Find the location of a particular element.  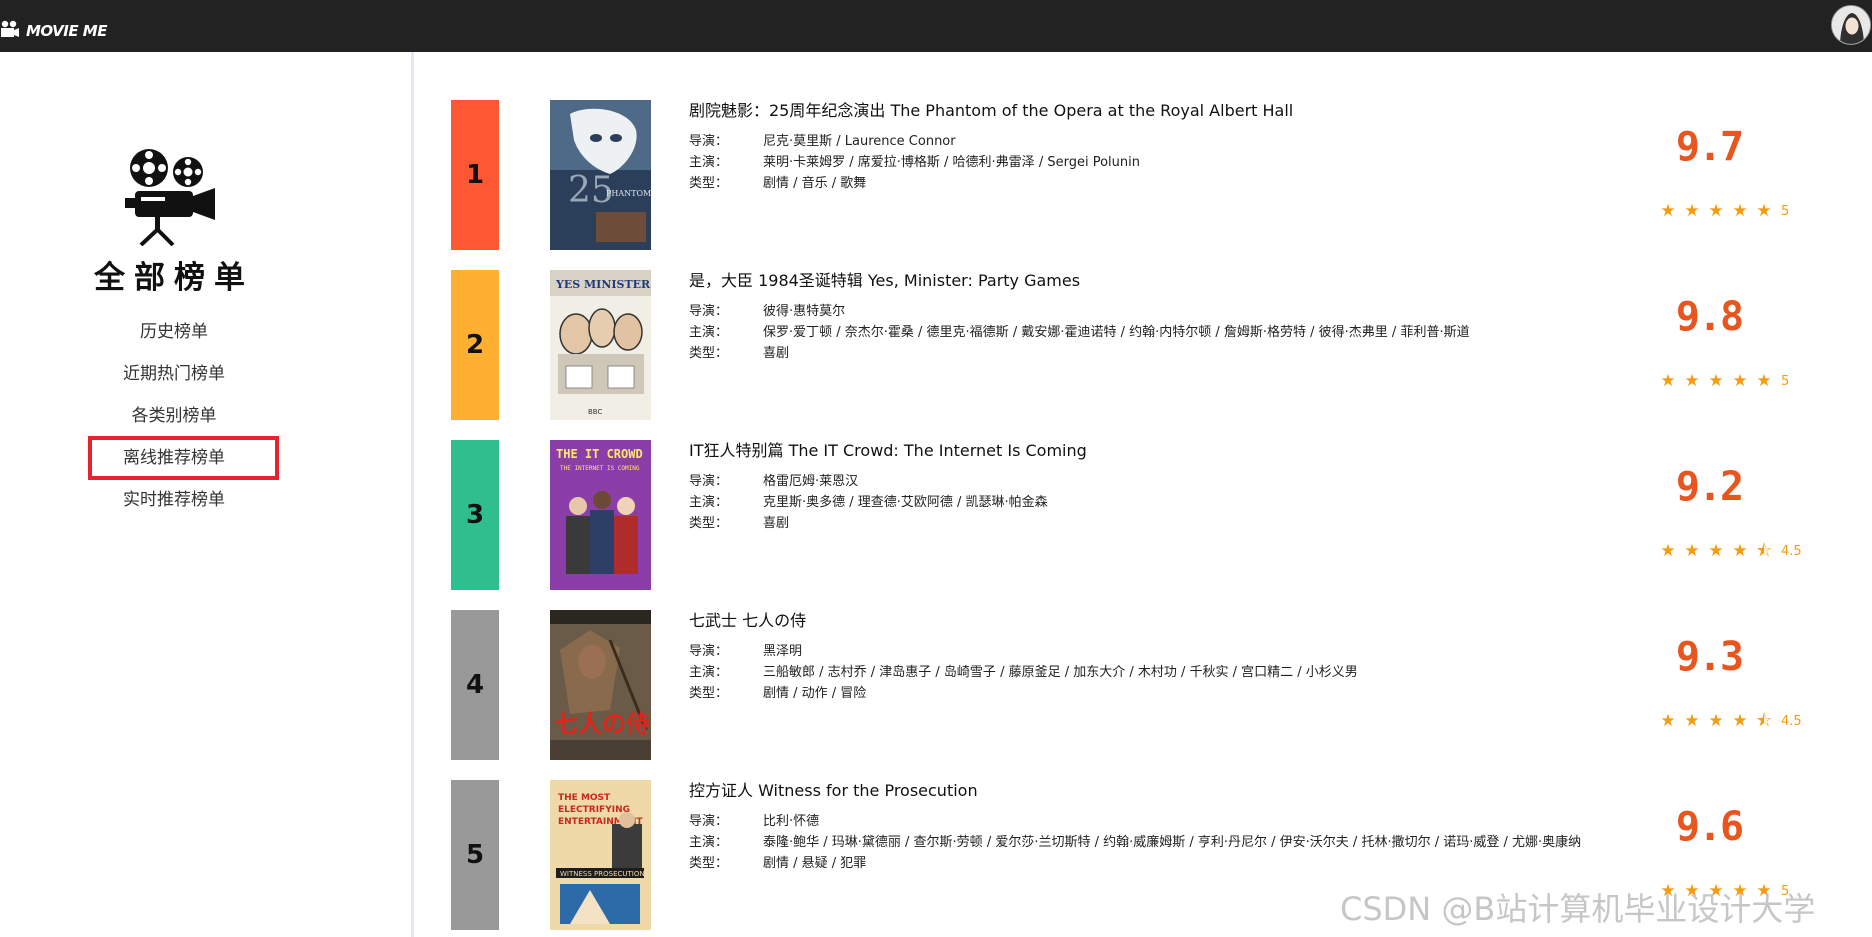

user-avatar is located at coordinates (1851, 25).